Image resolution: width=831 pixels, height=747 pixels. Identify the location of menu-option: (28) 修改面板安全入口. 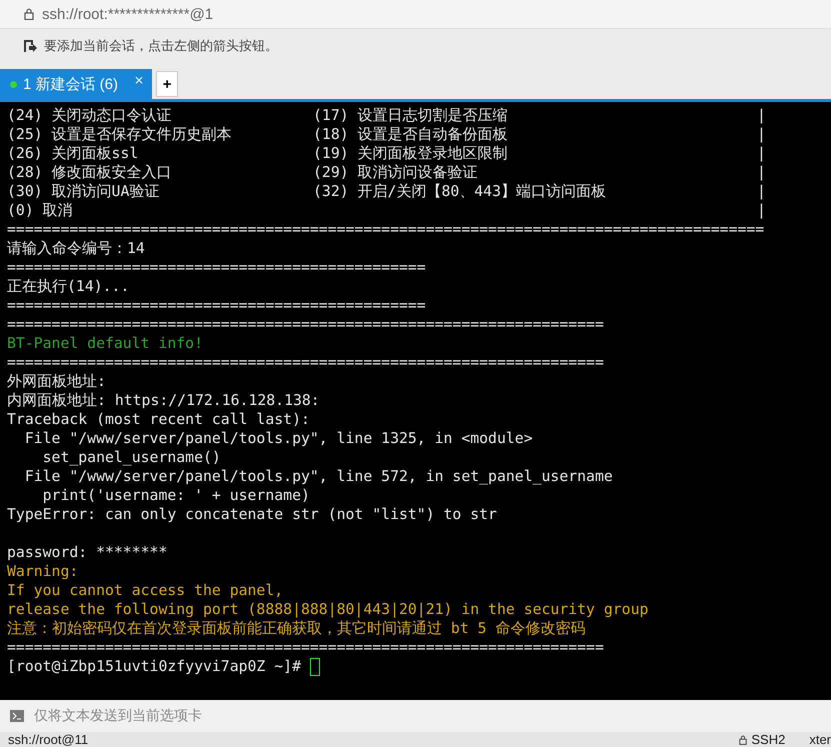
(160, 172).